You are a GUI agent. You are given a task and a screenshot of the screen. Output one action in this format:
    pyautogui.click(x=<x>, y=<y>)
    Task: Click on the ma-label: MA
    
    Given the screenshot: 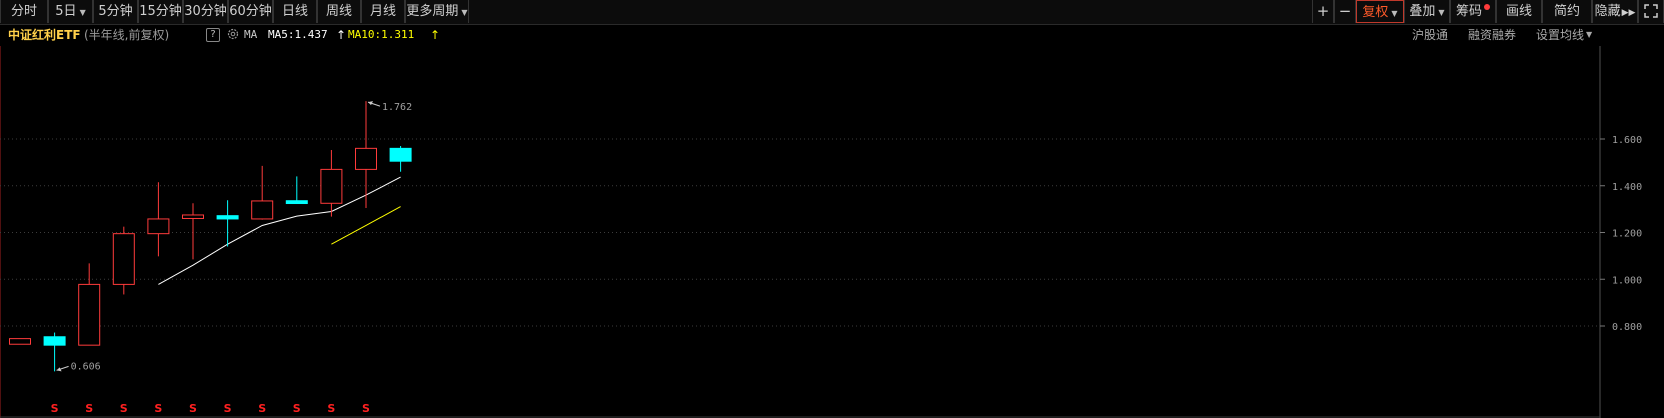 What is the action you would take?
    pyautogui.click(x=251, y=34)
    